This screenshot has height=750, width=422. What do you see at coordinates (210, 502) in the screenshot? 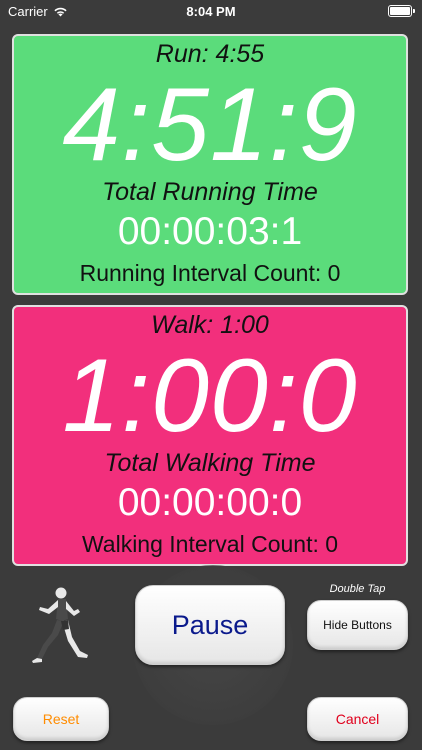
I see `total-walking-time-value: 00:00:00:0` at bounding box center [210, 502].